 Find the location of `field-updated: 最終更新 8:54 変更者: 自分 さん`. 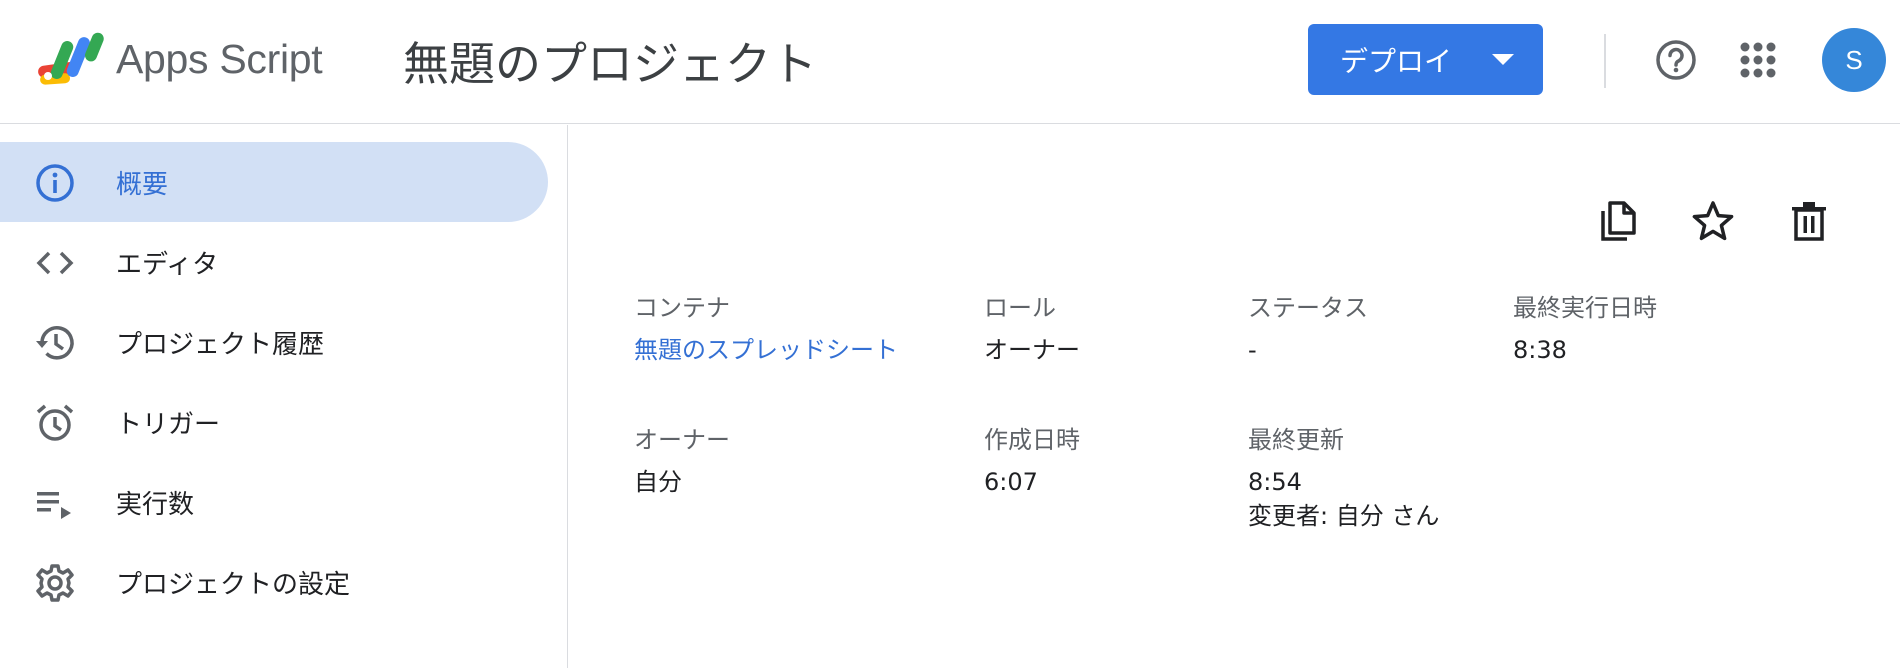

field-updated: 最終更新 8:54 変更者: 自分 さん is located at coordinates (1343, 476).